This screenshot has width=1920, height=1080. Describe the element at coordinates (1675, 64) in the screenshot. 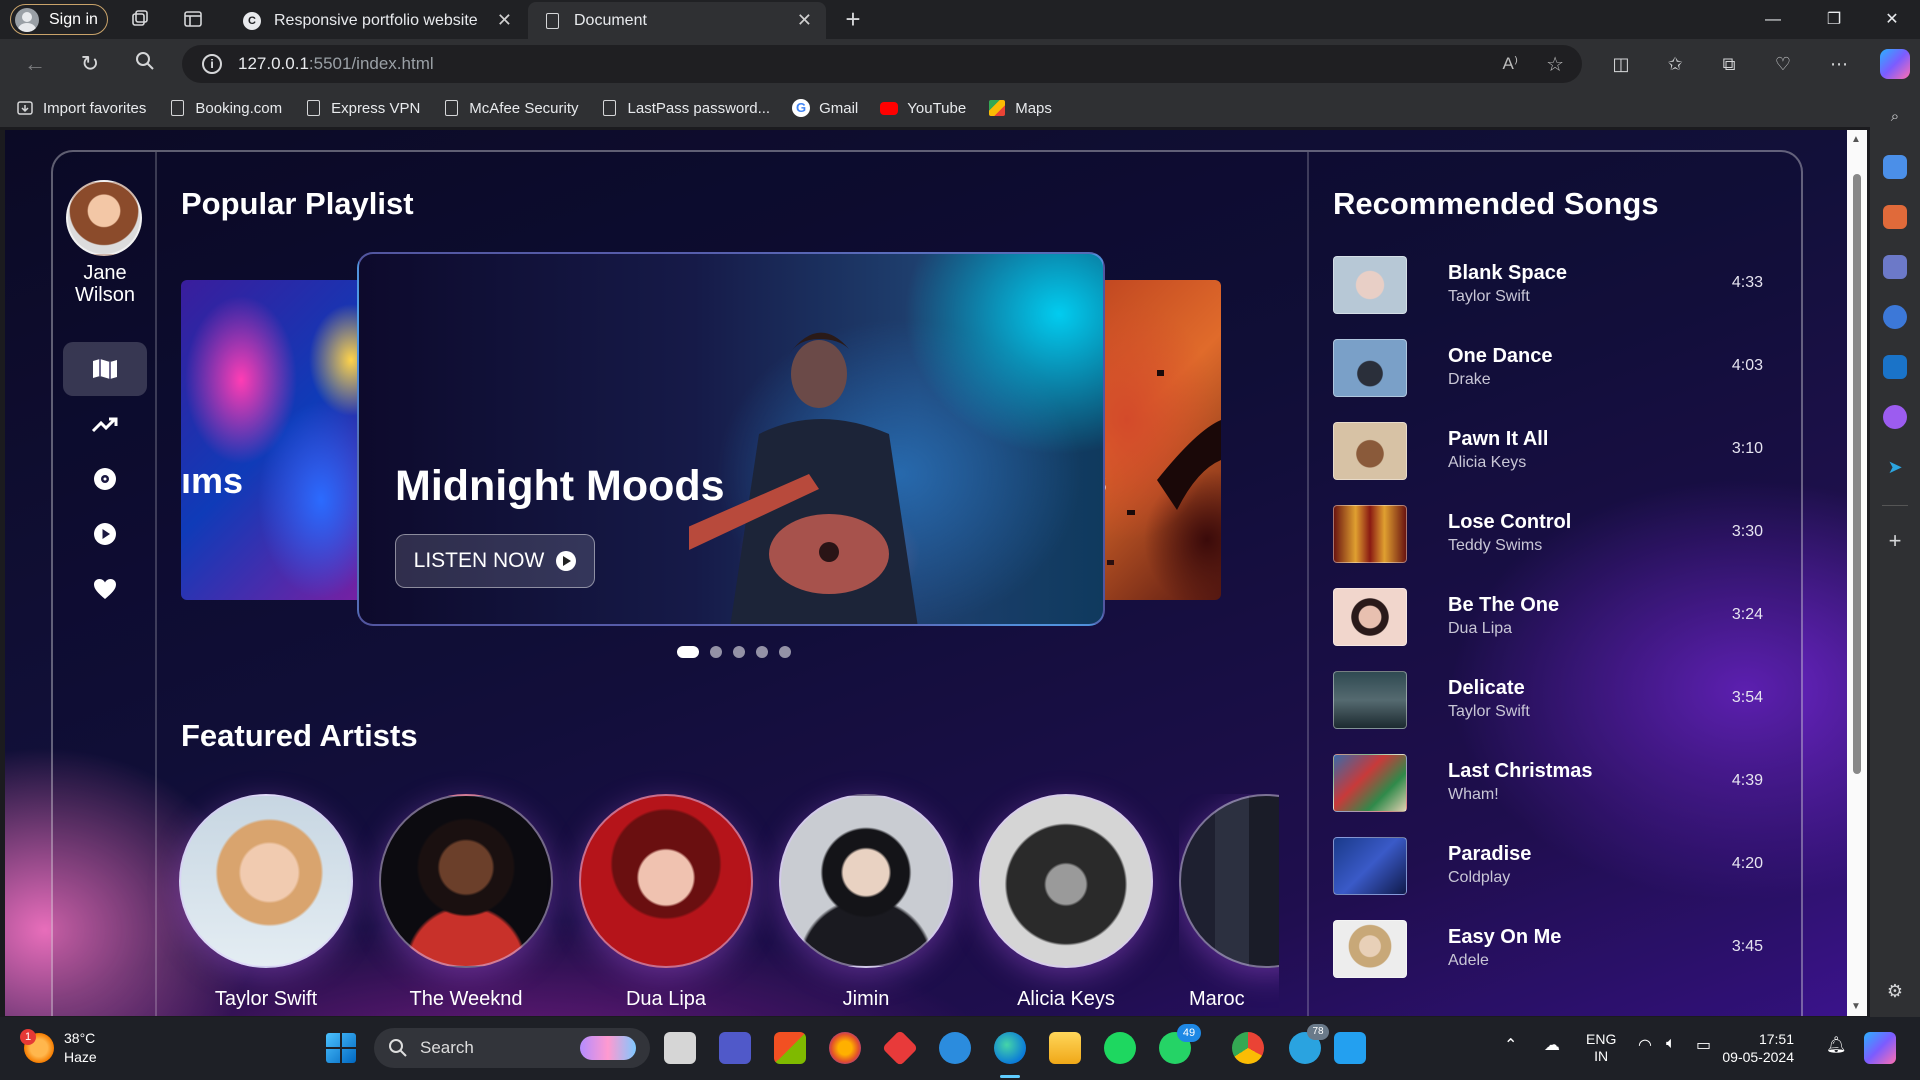

I see `favorites-icon: ✩` at that location.